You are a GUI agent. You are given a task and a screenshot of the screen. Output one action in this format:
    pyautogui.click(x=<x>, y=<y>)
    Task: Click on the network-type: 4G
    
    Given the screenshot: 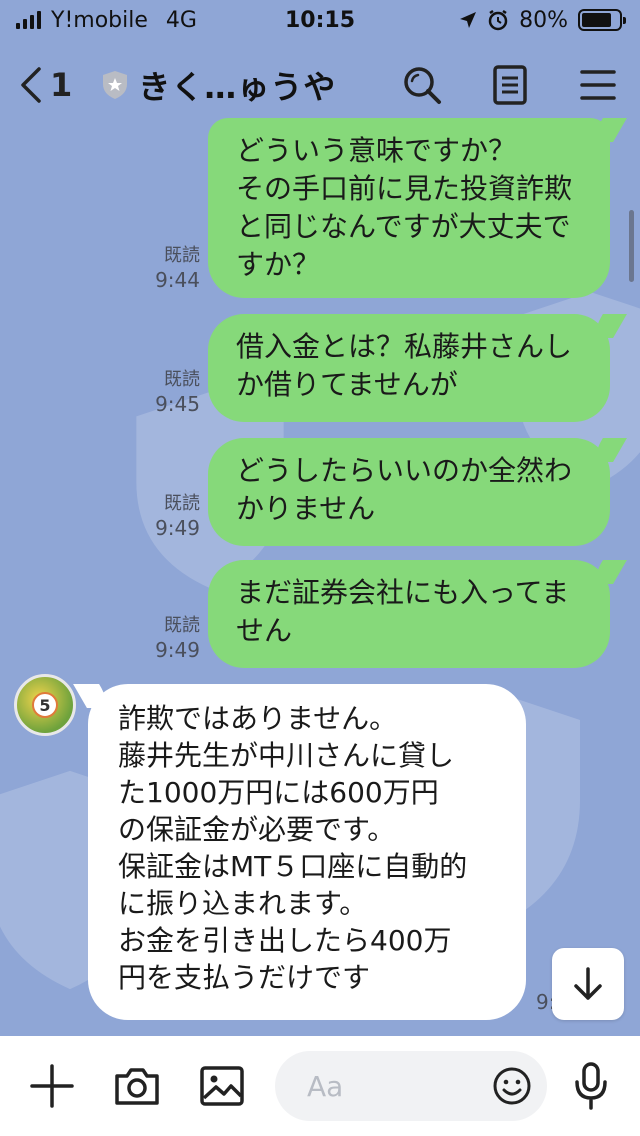 What is the action you would take?
    pyautogui.click(x=181, y=20)
    